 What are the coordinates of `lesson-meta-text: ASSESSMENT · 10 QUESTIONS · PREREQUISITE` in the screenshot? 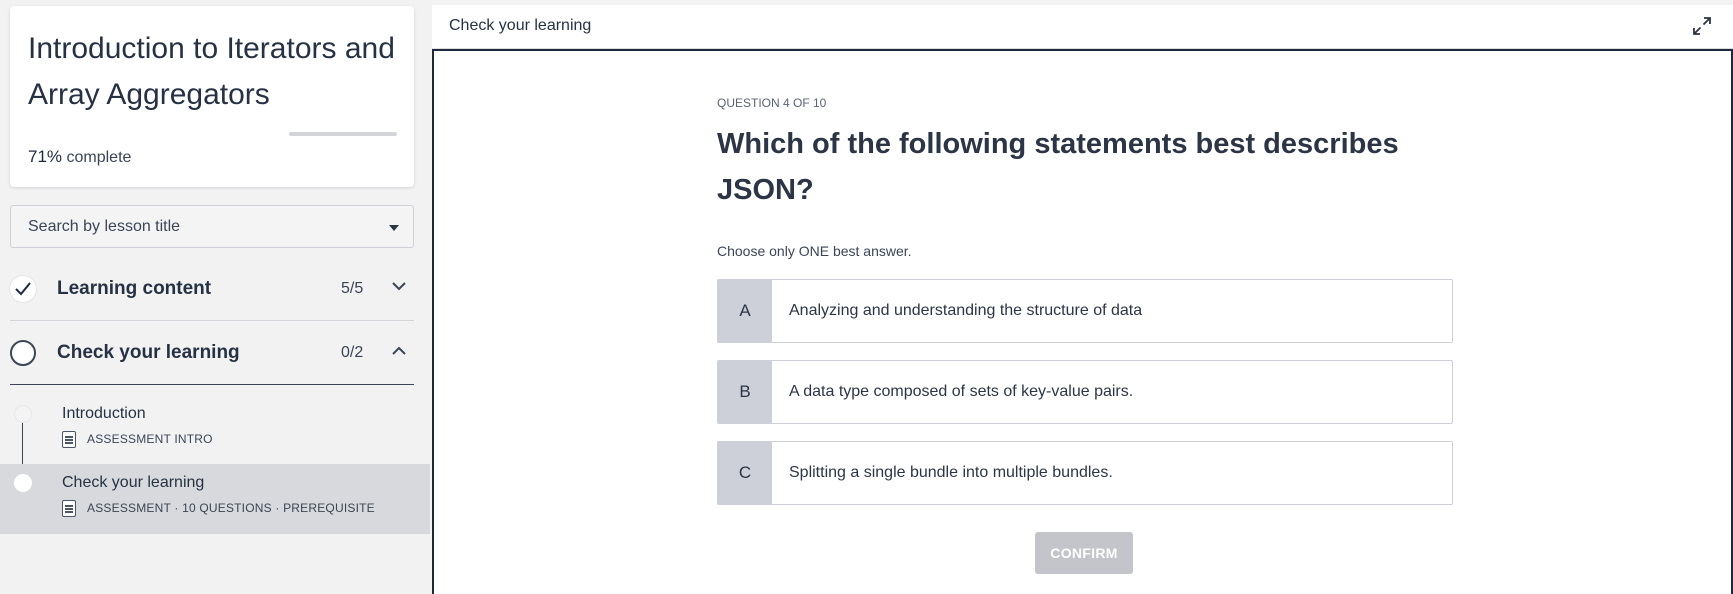 It's located at (231, 508).